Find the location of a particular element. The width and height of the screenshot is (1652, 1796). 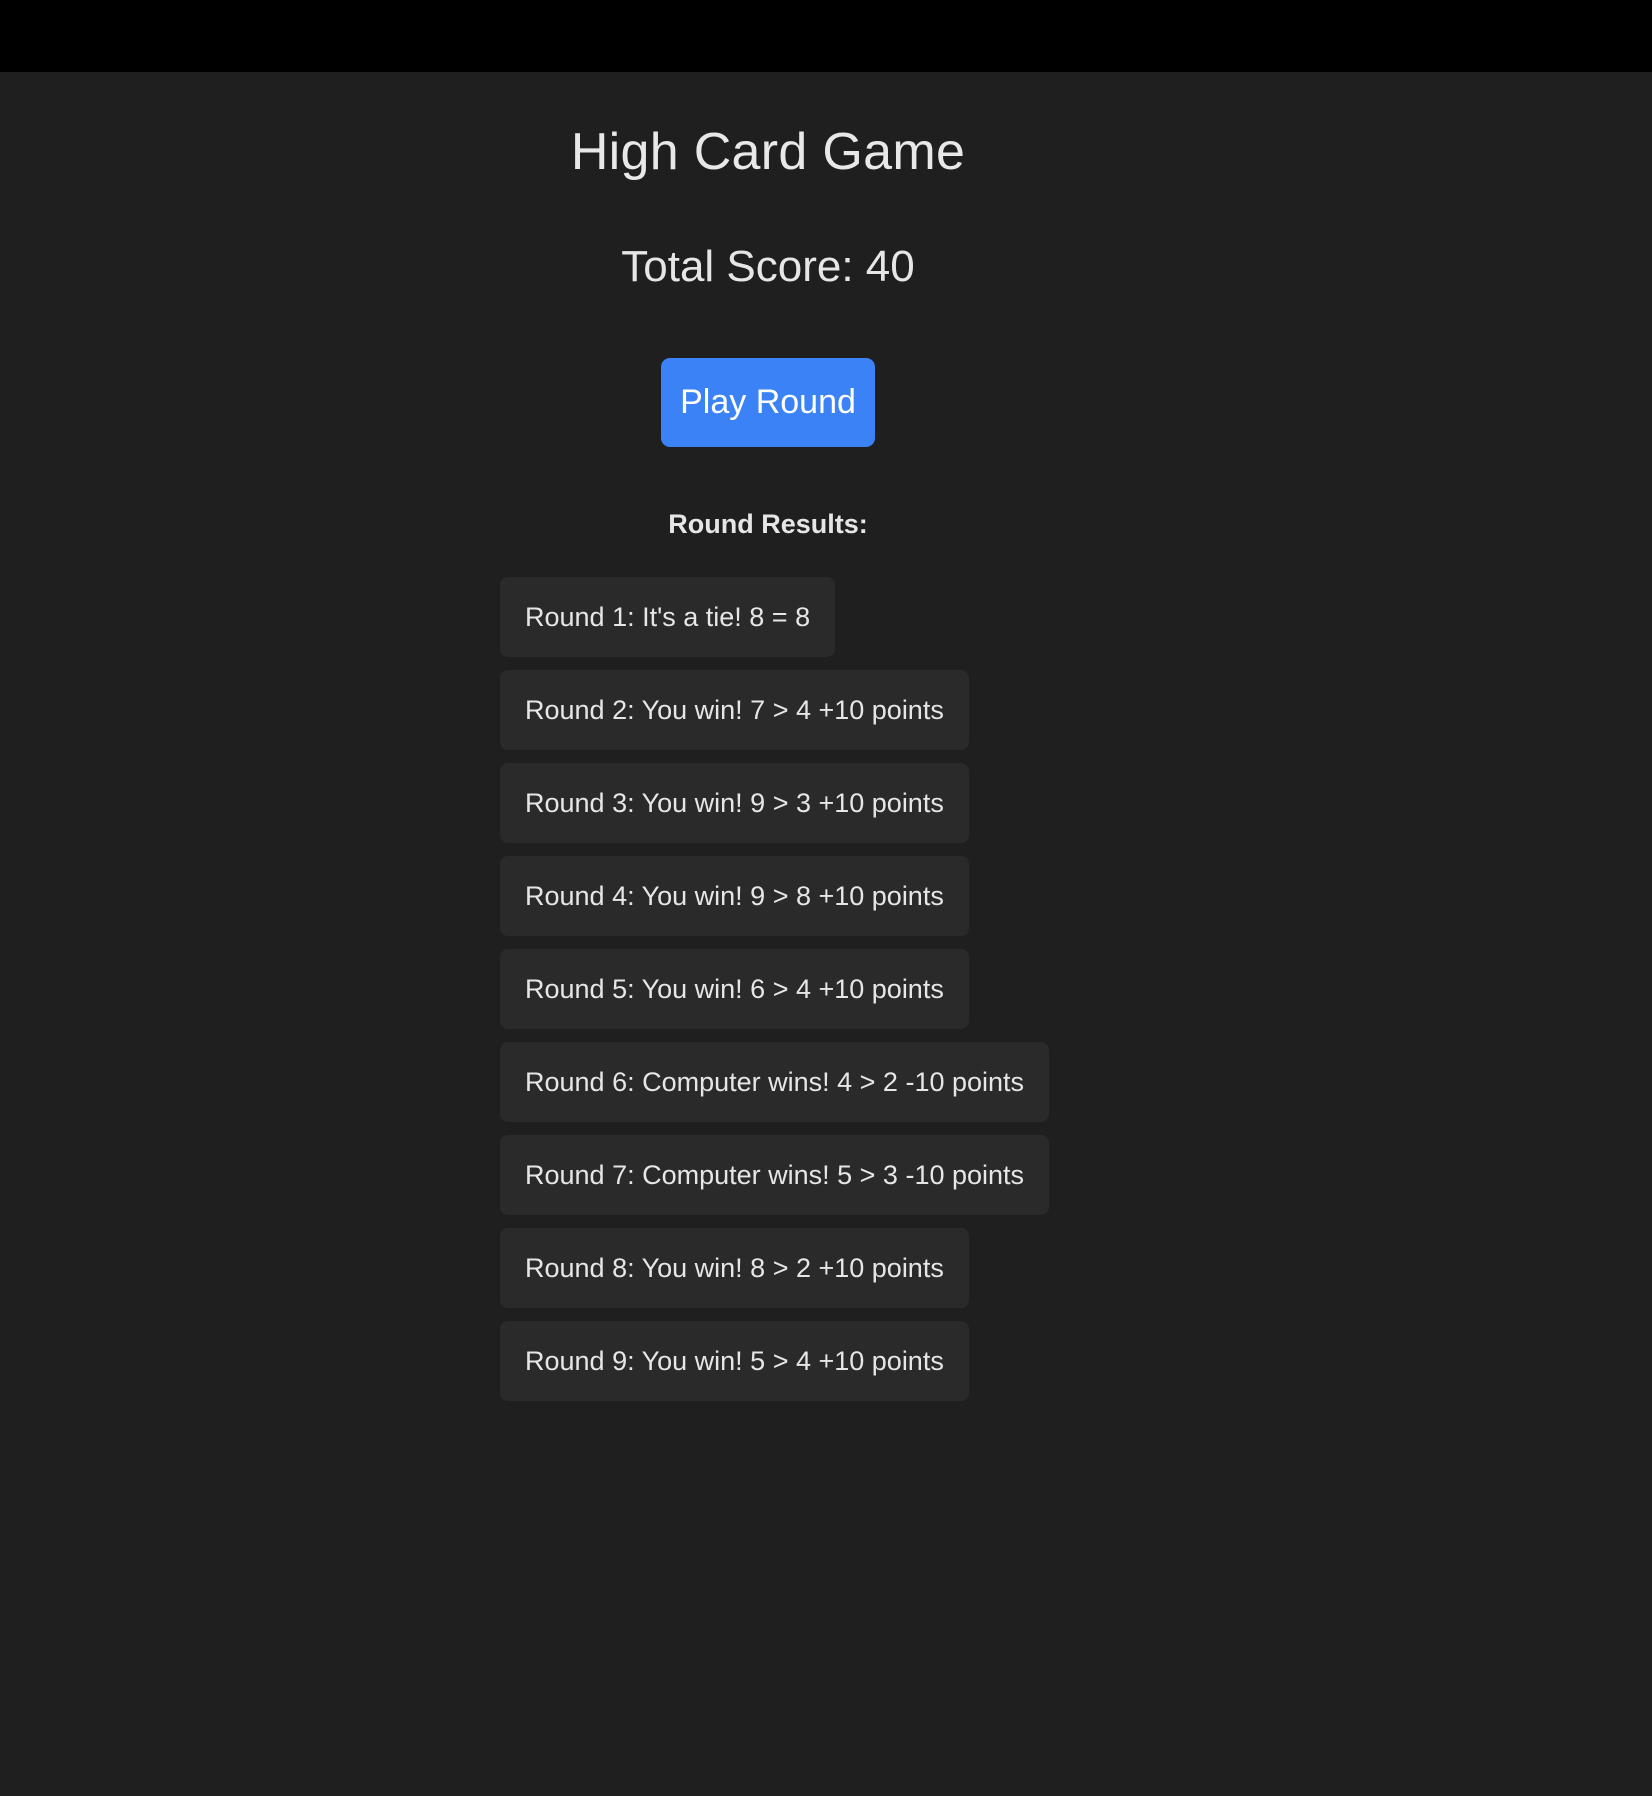

result-item: Round 1: It's a tie! 8 = 8 is located at coordinates (668, 617).